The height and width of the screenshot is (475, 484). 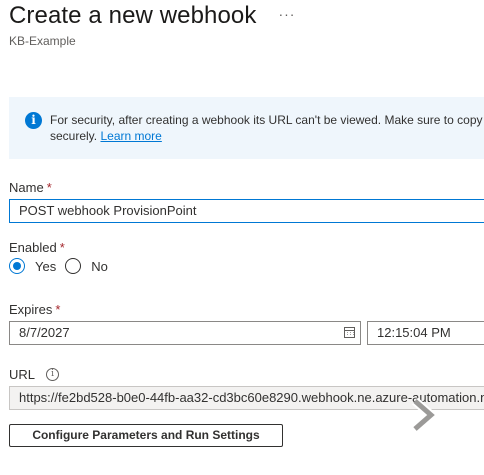 What do you see at coordinates (44, 332) in the screenshot?
I see `expires-date-value: 8/7/2027` at bounding box center [44, 332].